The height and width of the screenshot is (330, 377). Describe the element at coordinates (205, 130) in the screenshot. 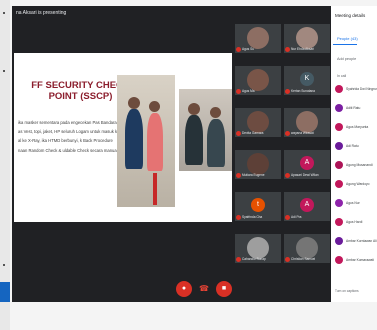

I see `slide-photo-checkpoint` at that location.